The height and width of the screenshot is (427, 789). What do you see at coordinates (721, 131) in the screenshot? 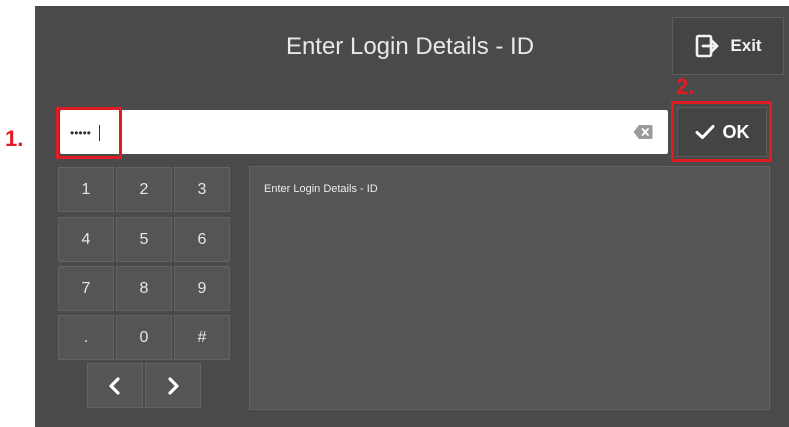
I see `highlight-ok-box` at bounding box center [721, 131].